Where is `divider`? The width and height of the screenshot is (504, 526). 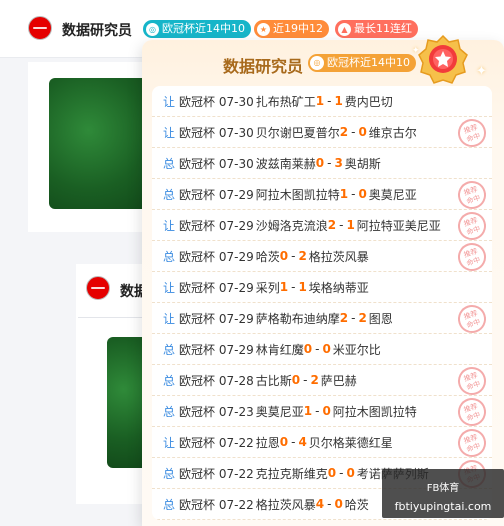 divider is located at coordinates (113, 317).